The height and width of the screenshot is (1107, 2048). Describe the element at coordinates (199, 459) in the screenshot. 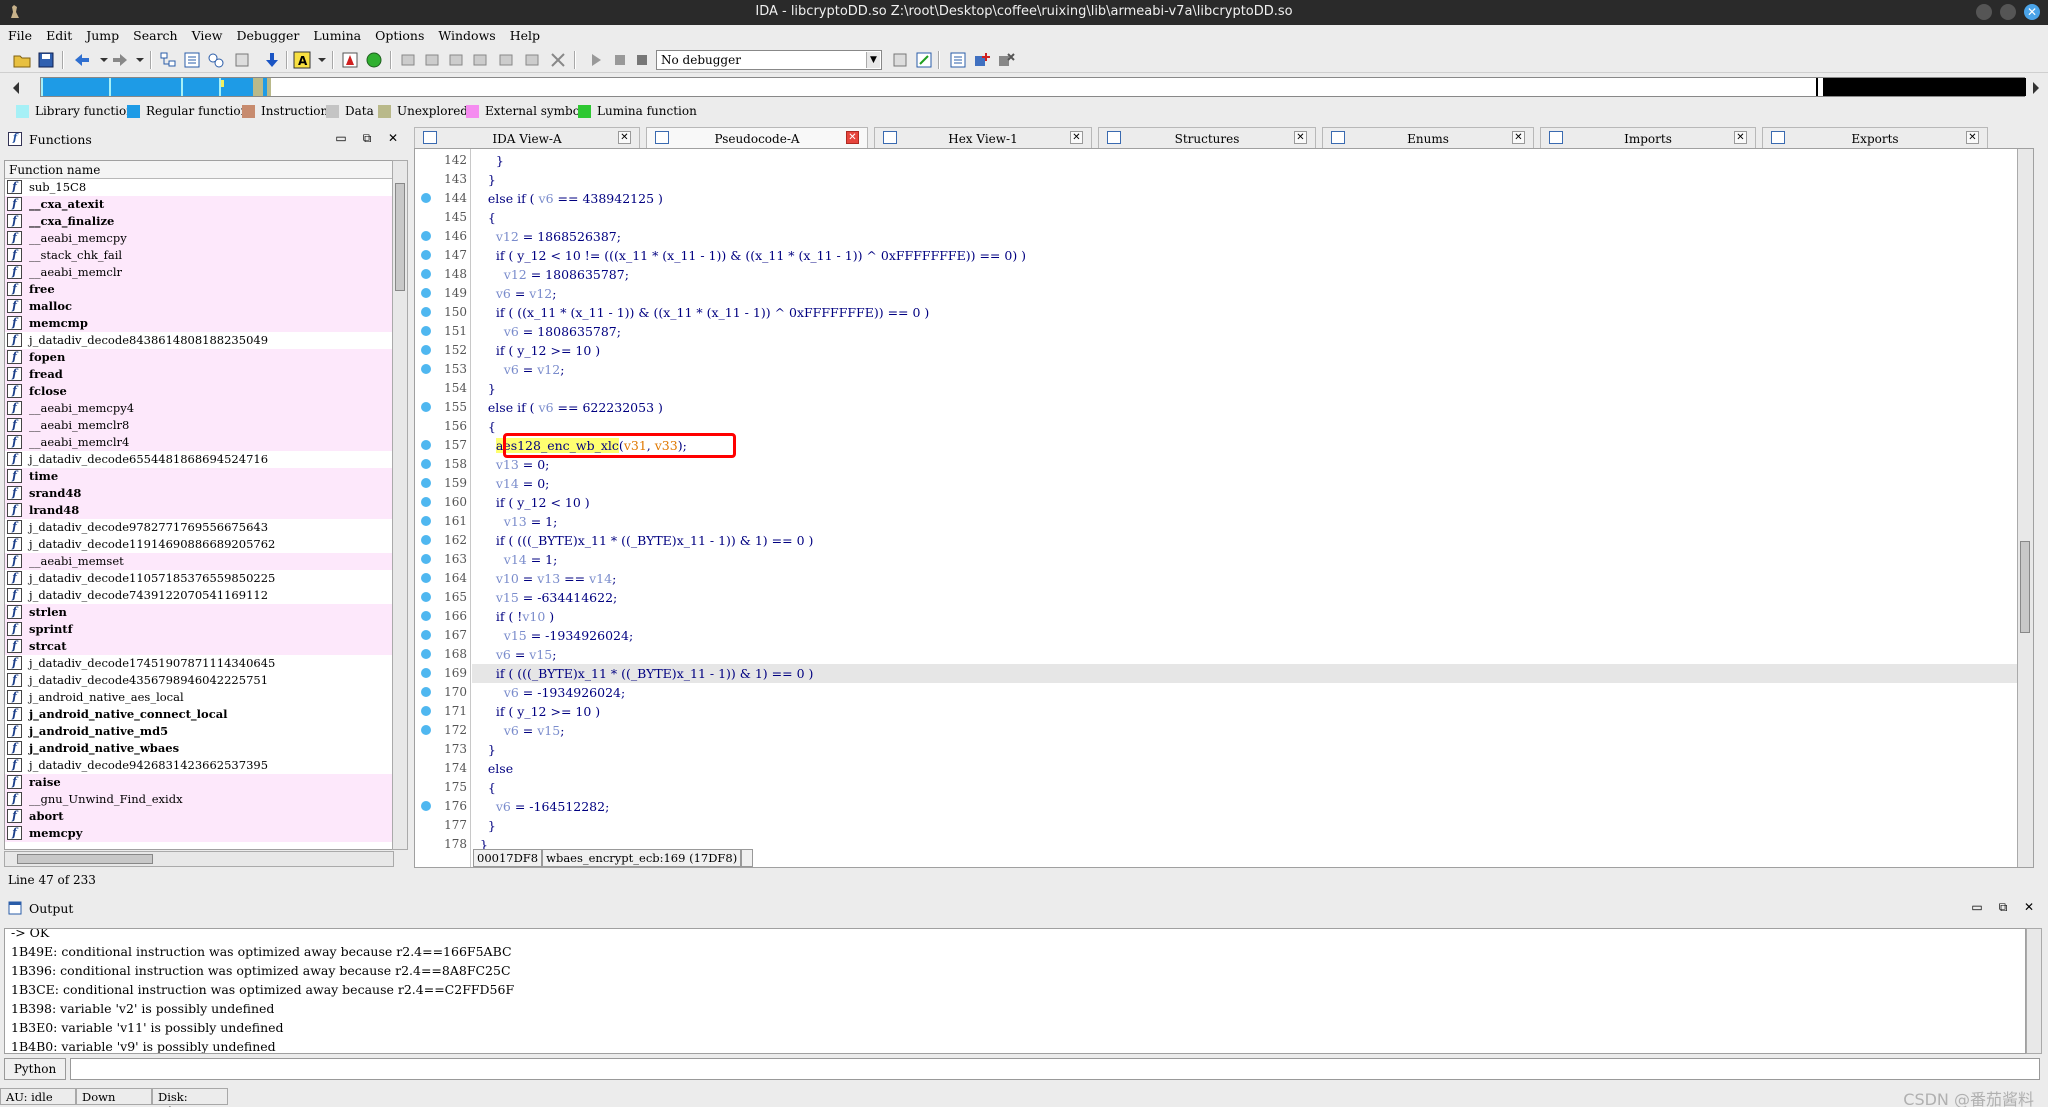

I see `function-row: f j_datadiv_decode6554481868694524716` at that location.